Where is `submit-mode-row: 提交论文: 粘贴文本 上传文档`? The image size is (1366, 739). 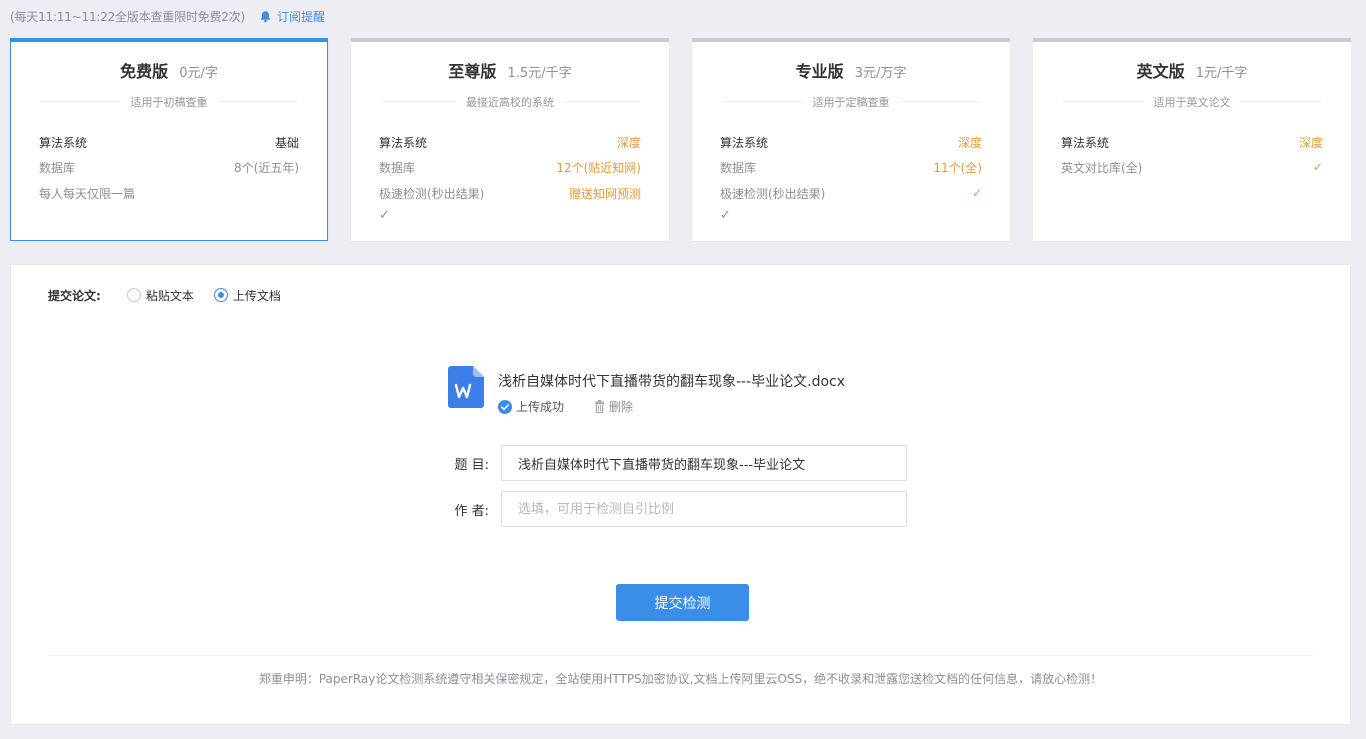 submit-mode-row: 提交论文: 粘贴文本 上传文档 is located at coordinates (174, 295).